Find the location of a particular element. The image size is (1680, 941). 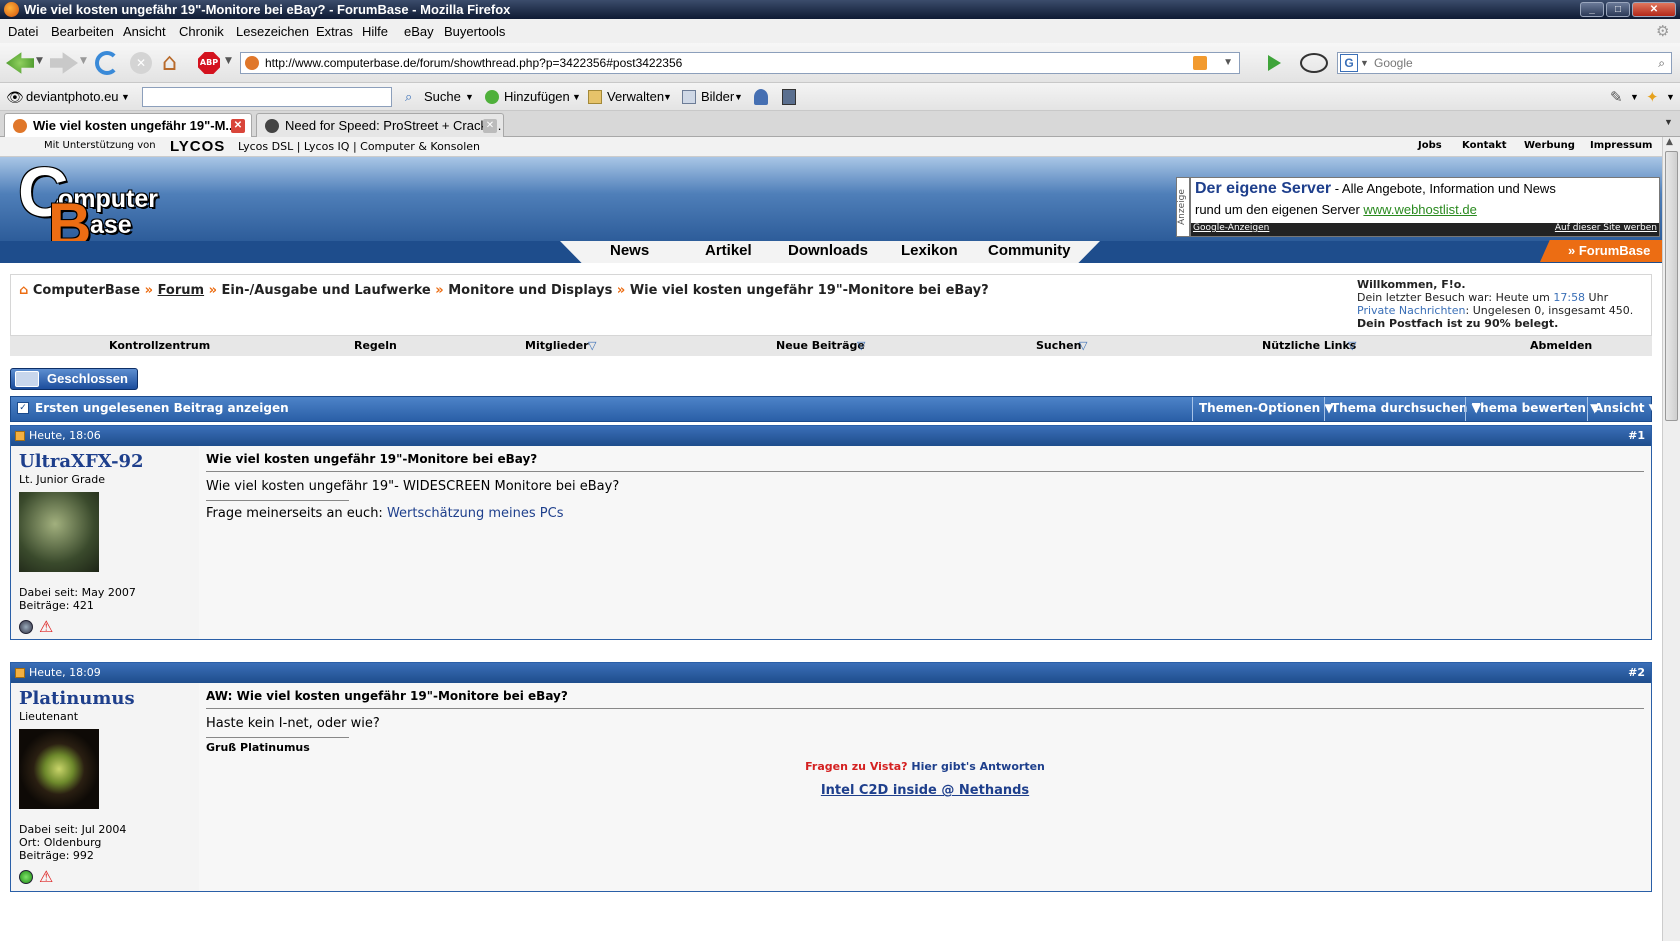

signature-vista-answers: Hier gibt's Antworten is located at coordinates (976, 766).